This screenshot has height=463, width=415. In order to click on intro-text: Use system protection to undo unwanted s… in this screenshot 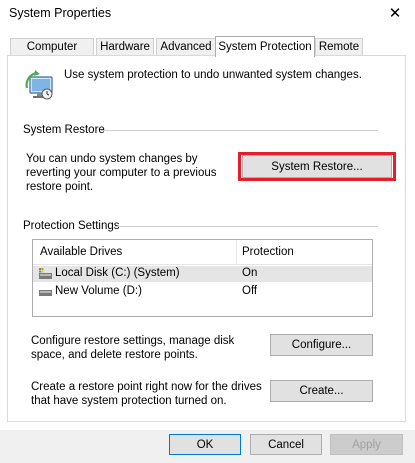, I will do `click(213, 75)`.